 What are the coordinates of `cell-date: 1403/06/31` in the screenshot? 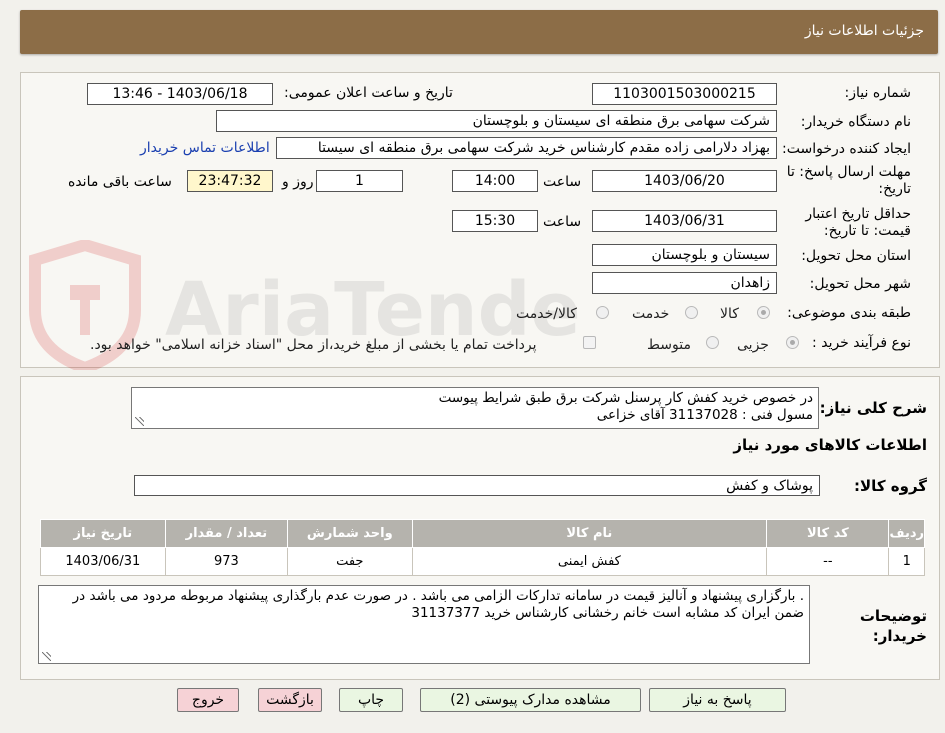 It's located at (103, 561).